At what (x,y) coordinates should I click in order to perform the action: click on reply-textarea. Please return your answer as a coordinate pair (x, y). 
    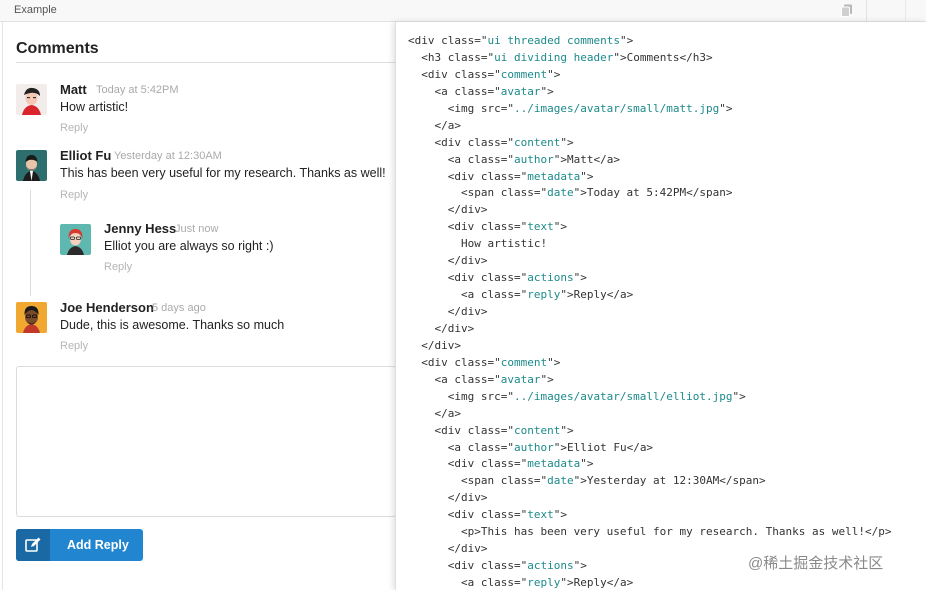
    Looking at the image, I should click on (206, 441).